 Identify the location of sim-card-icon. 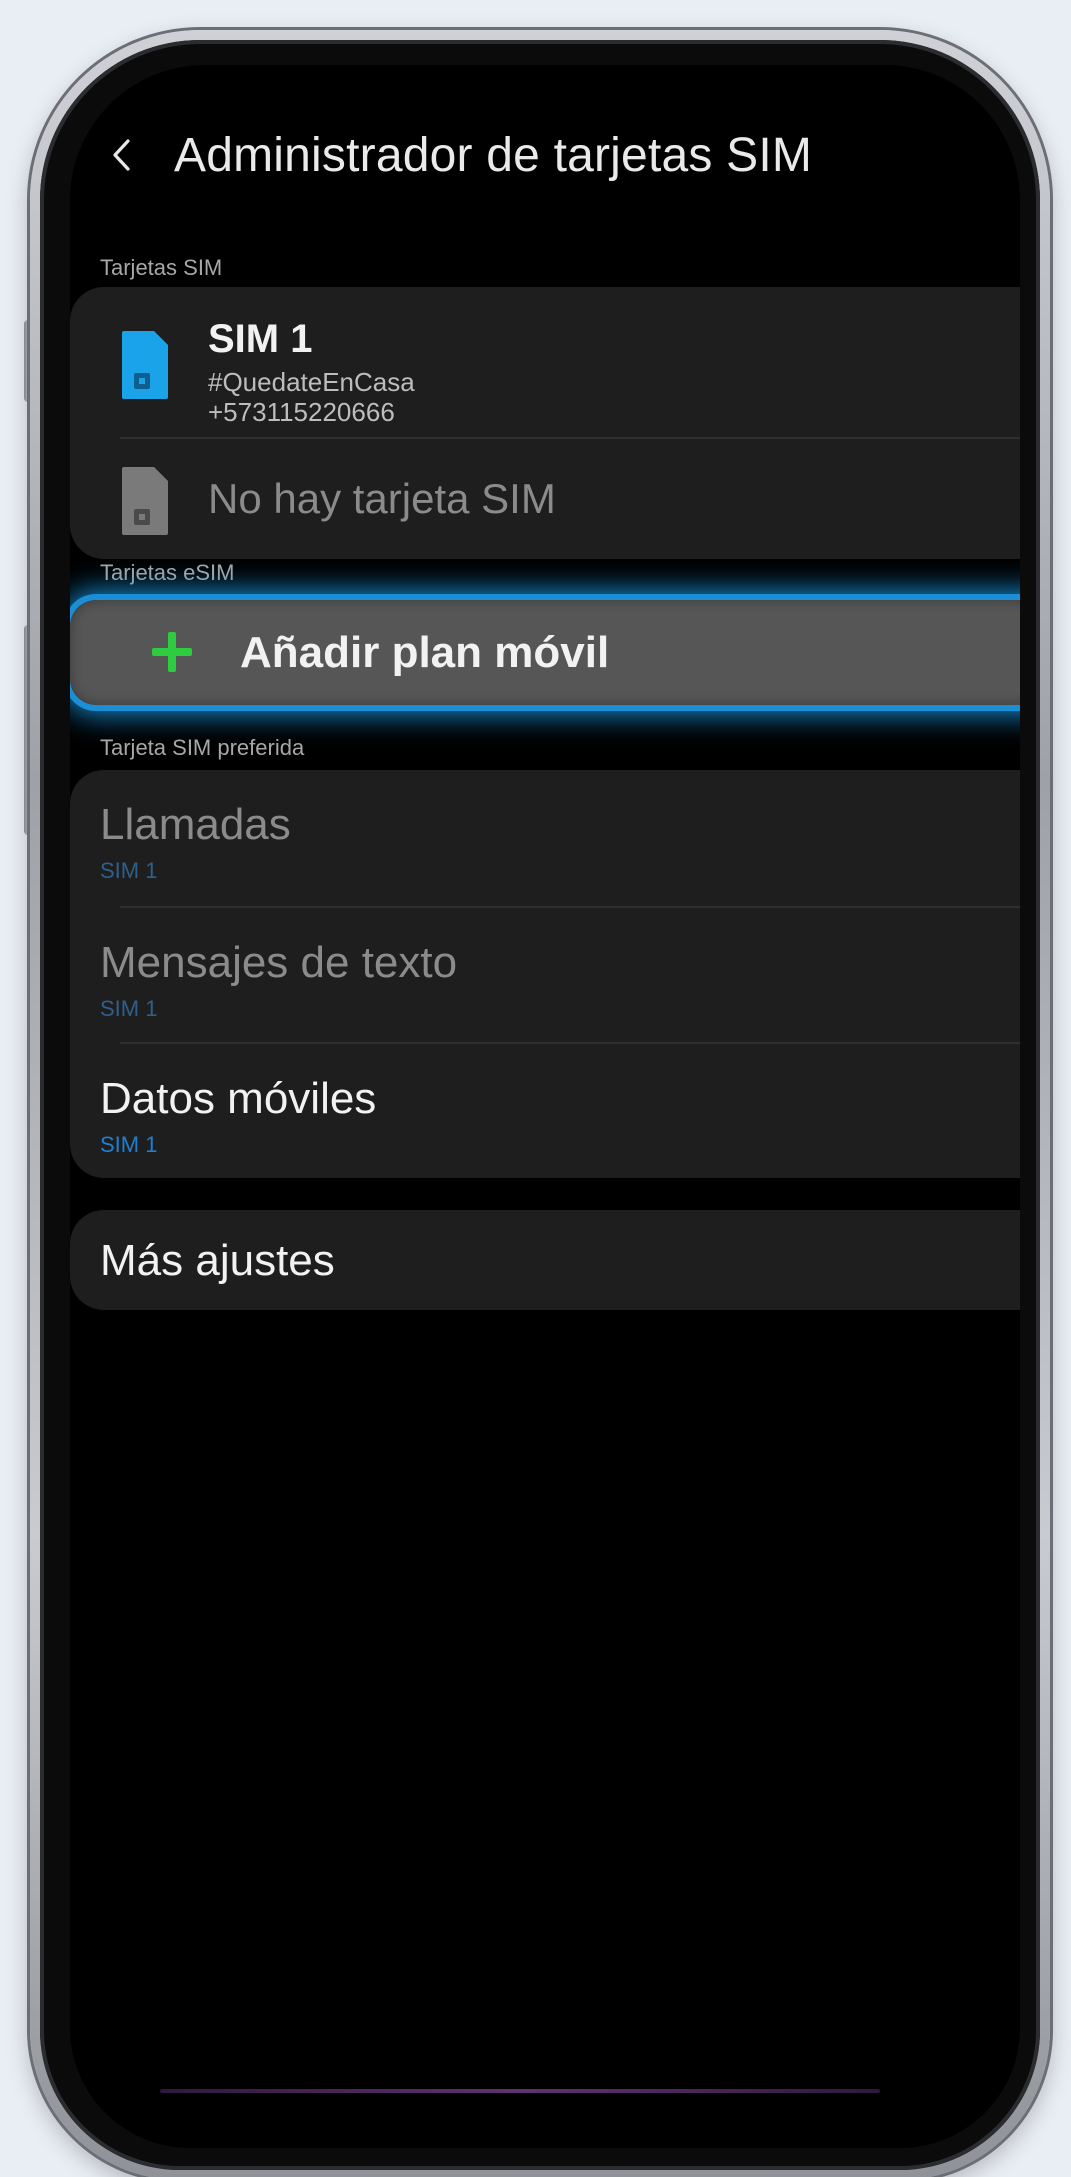
(145, 365).